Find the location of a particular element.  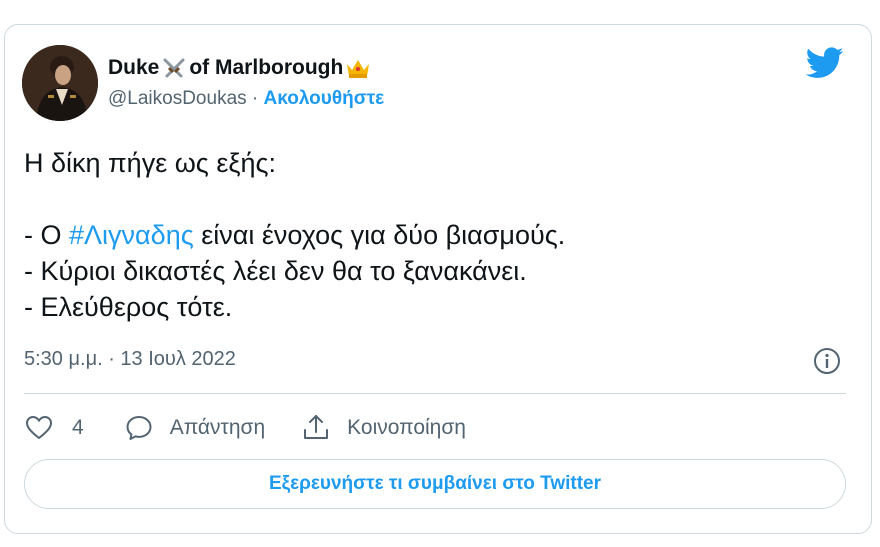

author-name: Duke of Marlborough is located at coordinates (240, 68).